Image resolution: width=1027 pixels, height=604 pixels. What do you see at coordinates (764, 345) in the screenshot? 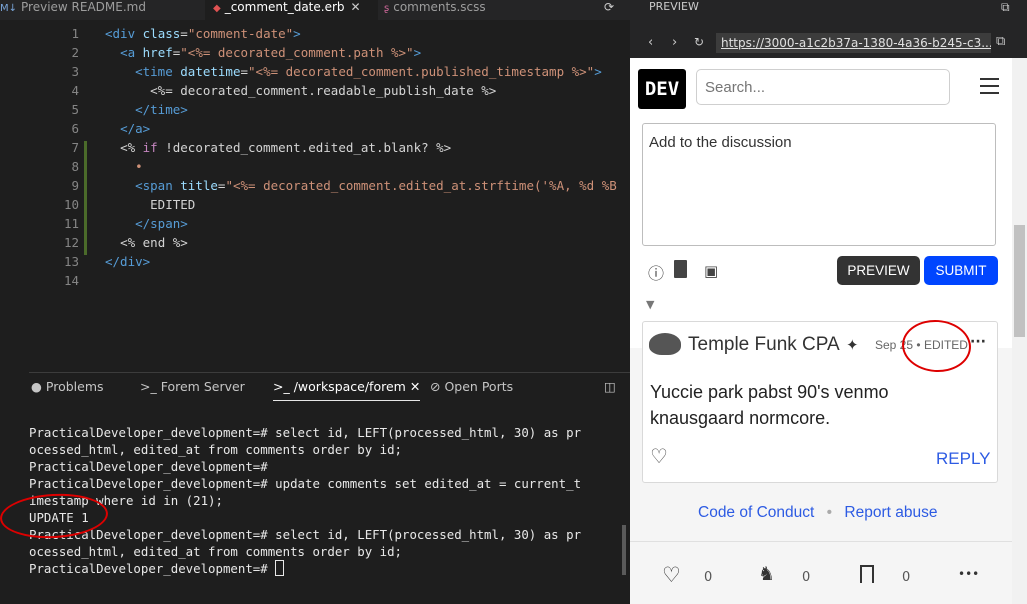
I see `comment-author: Temple Funk CPA` at bounding box center [764, 345].